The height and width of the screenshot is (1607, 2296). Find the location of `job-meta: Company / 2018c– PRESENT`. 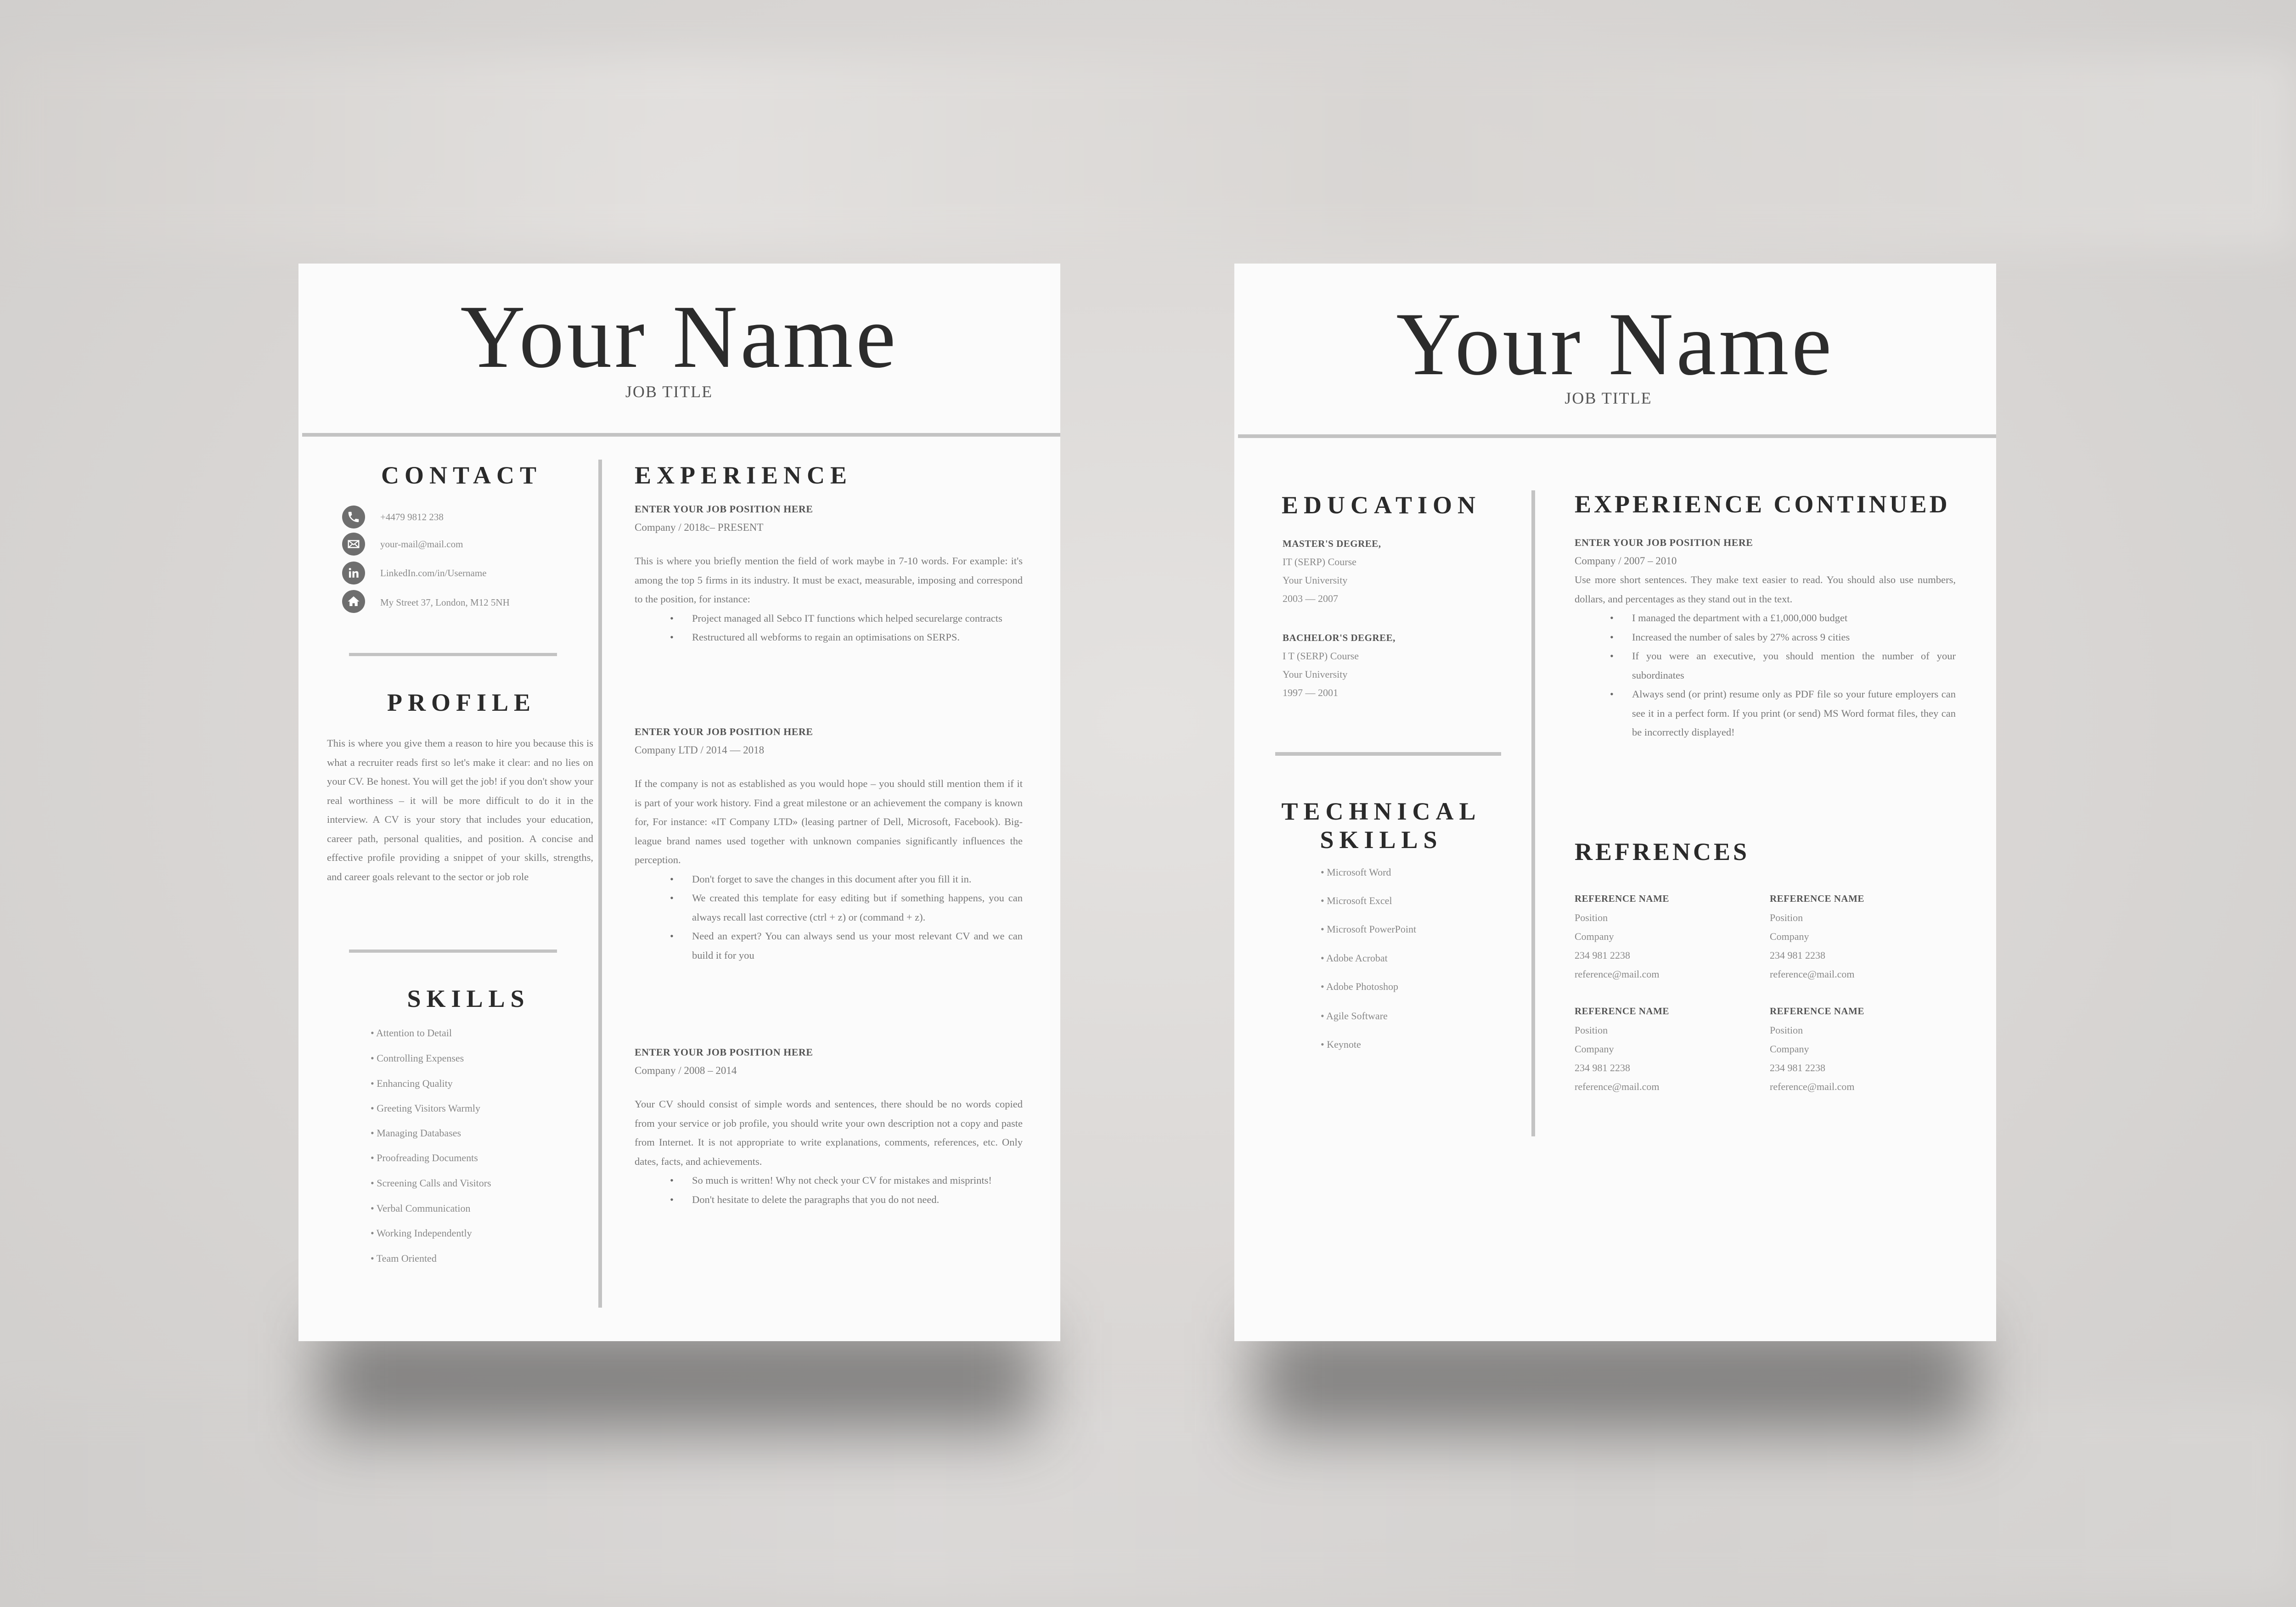

job-meta: Company / 2018c– PRESENT is located at coordinates (699, 527).